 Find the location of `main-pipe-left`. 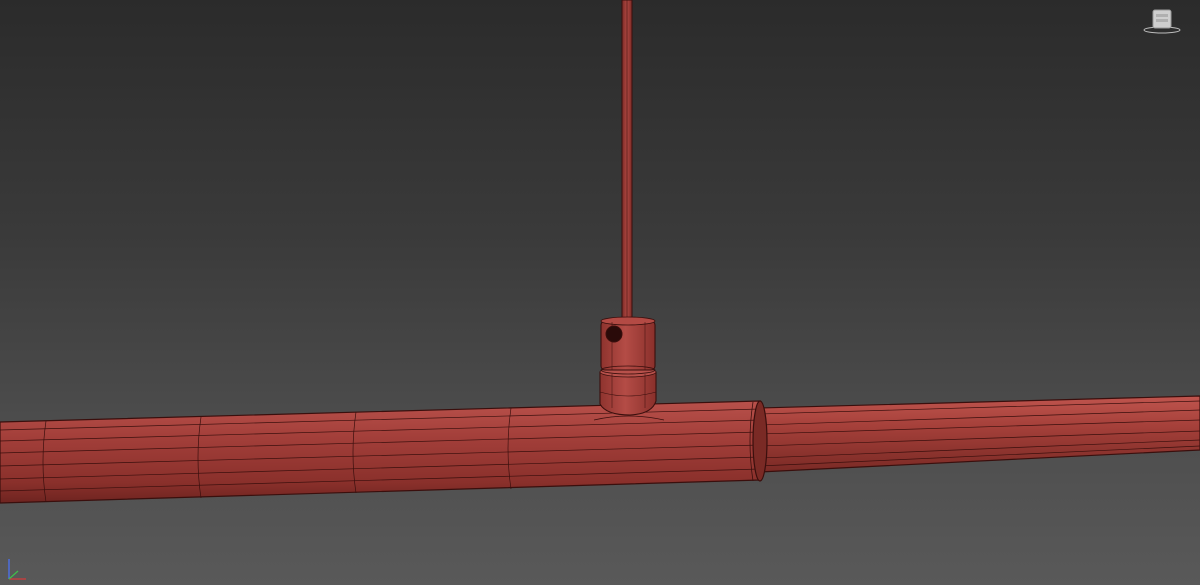

main-pipe-left is located at coordinates (380, 452).